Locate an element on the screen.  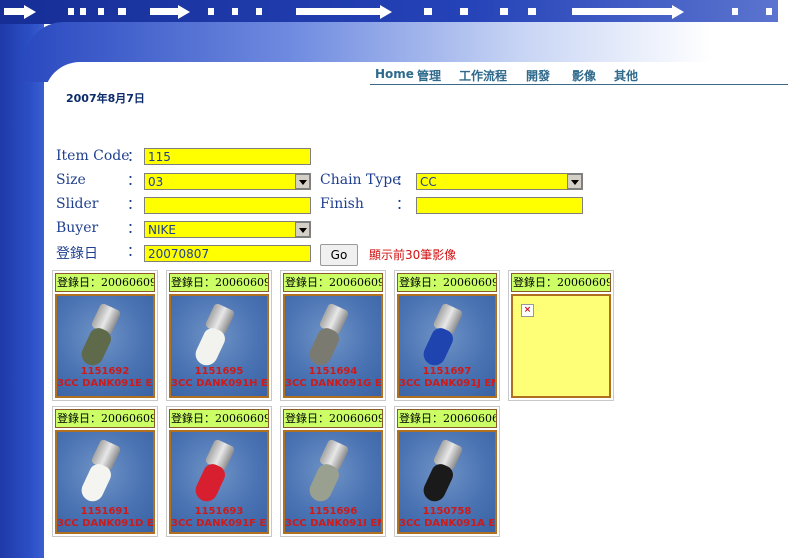
reg-date-label: 登錄日 is located at coordinates (77, 254).